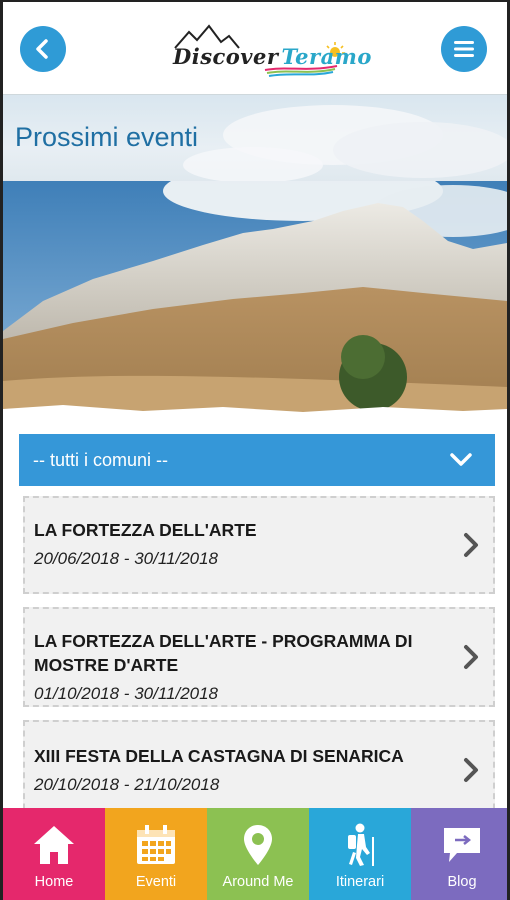 The height and width of the screenshot is (900, 510). What do you see at coordinates (226, 56) in the screenshot?
I see `logo-word-discover: Discover` at bounding box center [226, 56].